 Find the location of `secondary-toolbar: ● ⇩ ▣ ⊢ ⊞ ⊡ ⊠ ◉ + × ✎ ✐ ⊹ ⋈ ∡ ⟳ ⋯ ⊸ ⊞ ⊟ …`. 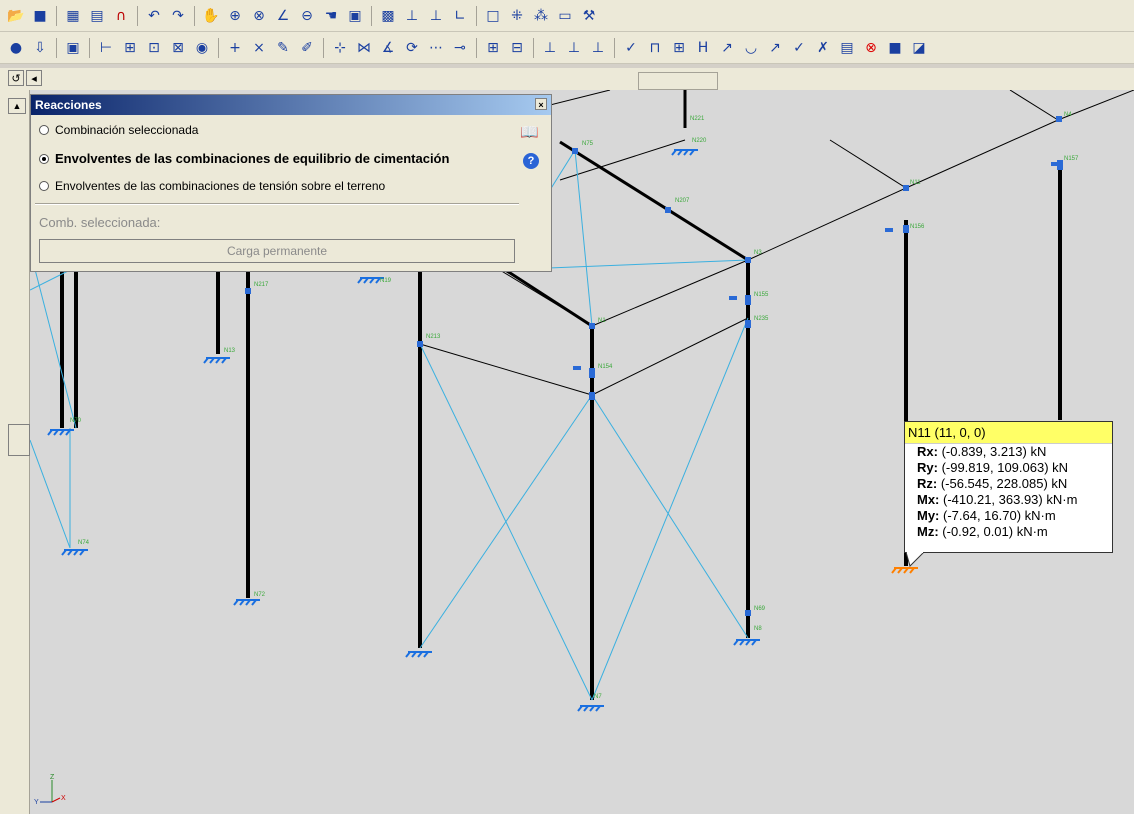

secondary-toolbar: ● ⇩ ▣ ⊢ ⊞ ⊡ ⊠ ◉ + × ✎ ✐ ⊹ ⋈ ∡ ⟳ ⋯ ⊸ ⊞ ⊟ … is located at coordinates (567, 48).